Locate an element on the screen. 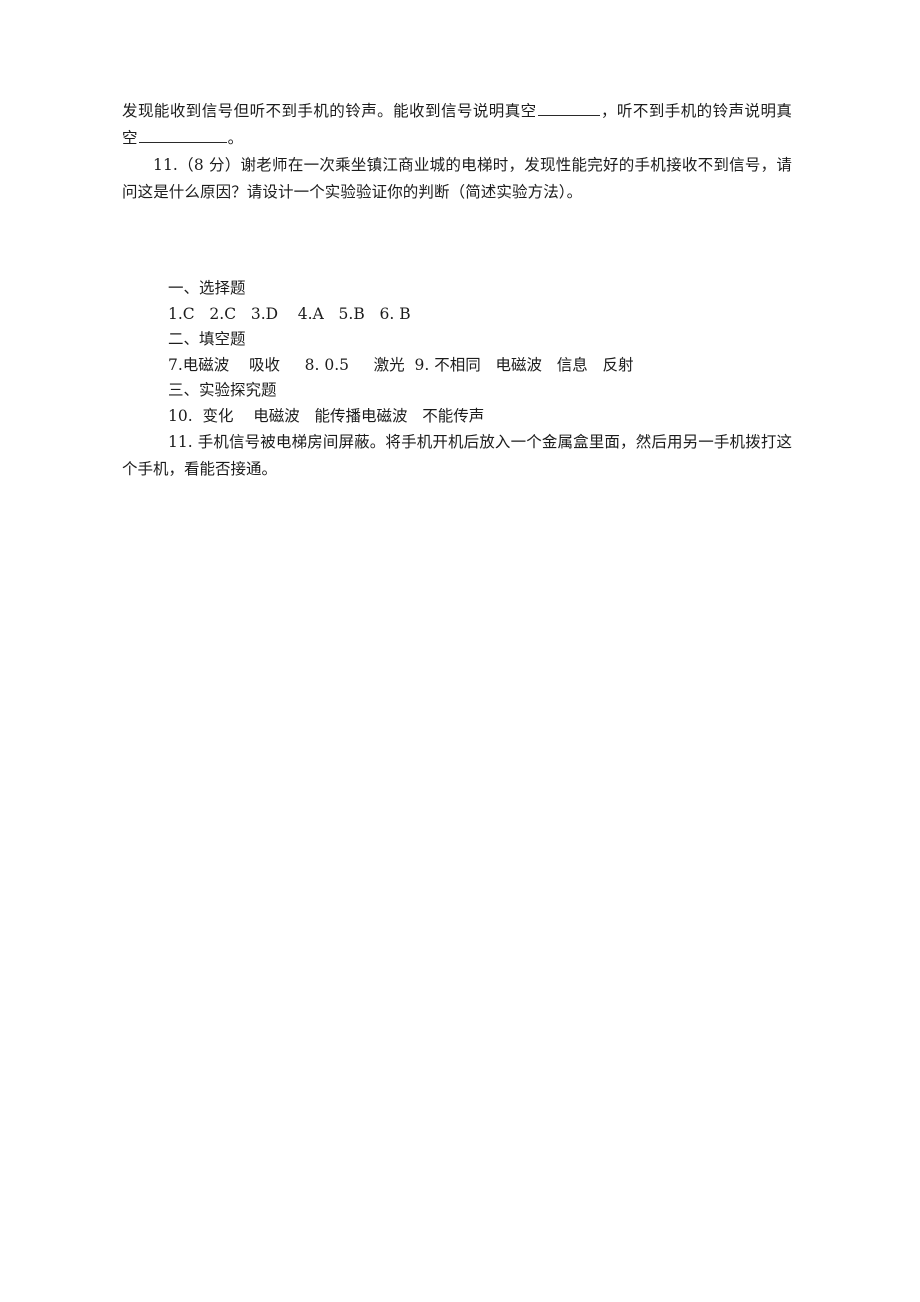 This screenshot has width=920, height=1302. answer-section-2-heading: 二、填空题 is located at coordinates (207, 339).